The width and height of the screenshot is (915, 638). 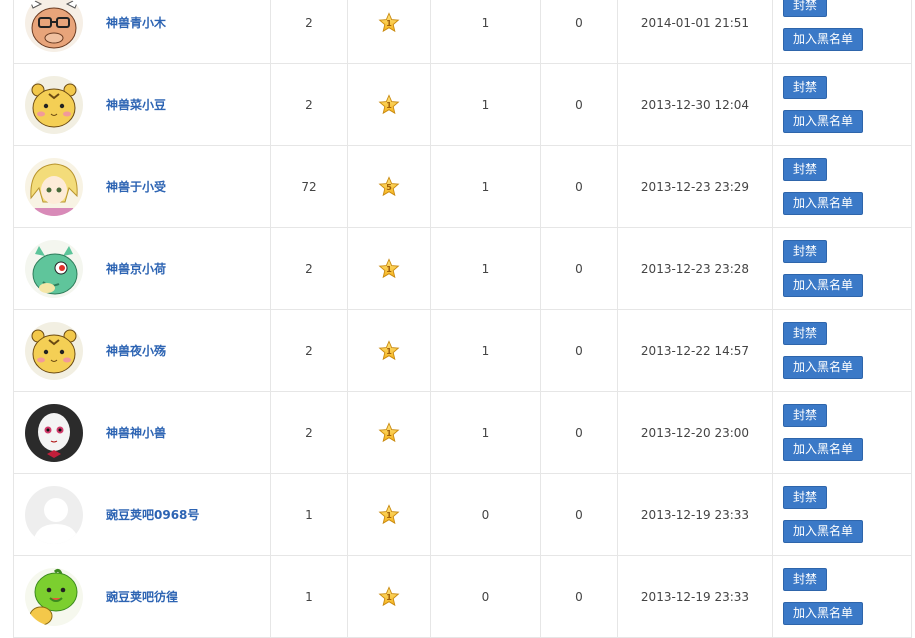 I want to click on level-star-icon: 5, so click(x=389, y=185).